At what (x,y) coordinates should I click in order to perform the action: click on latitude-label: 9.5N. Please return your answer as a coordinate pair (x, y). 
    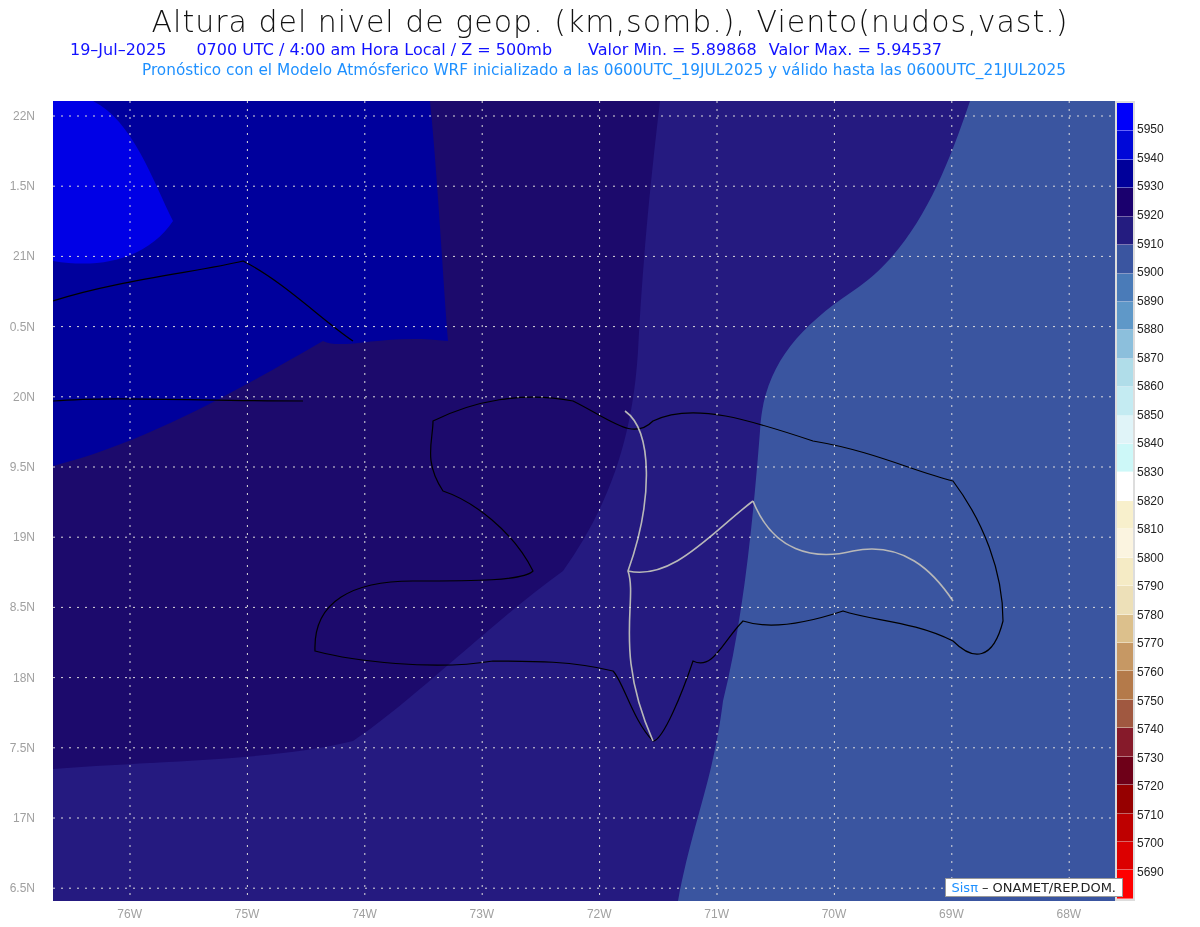
    Looking at the image, I should click on (22, 467).